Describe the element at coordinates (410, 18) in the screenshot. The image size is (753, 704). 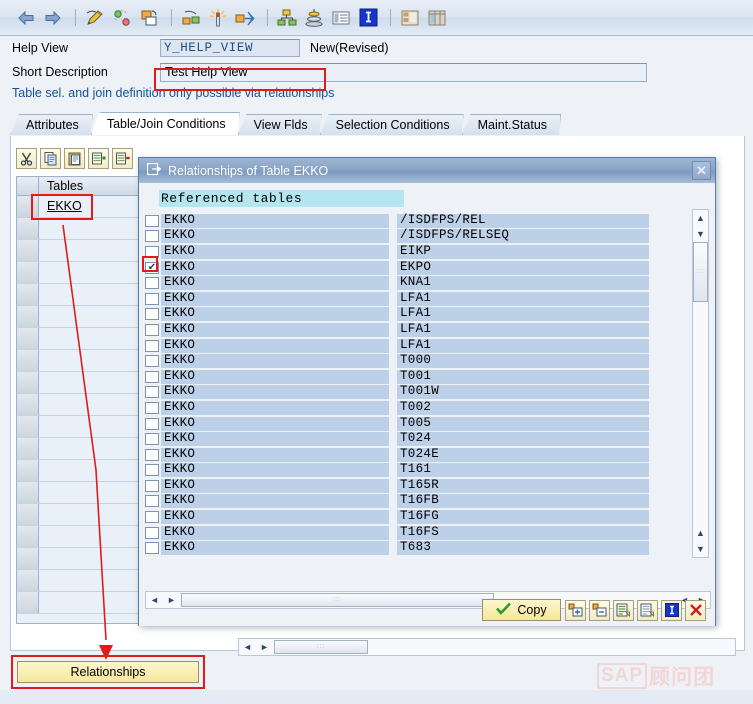
I see `table-maintenance-icon` at that location.